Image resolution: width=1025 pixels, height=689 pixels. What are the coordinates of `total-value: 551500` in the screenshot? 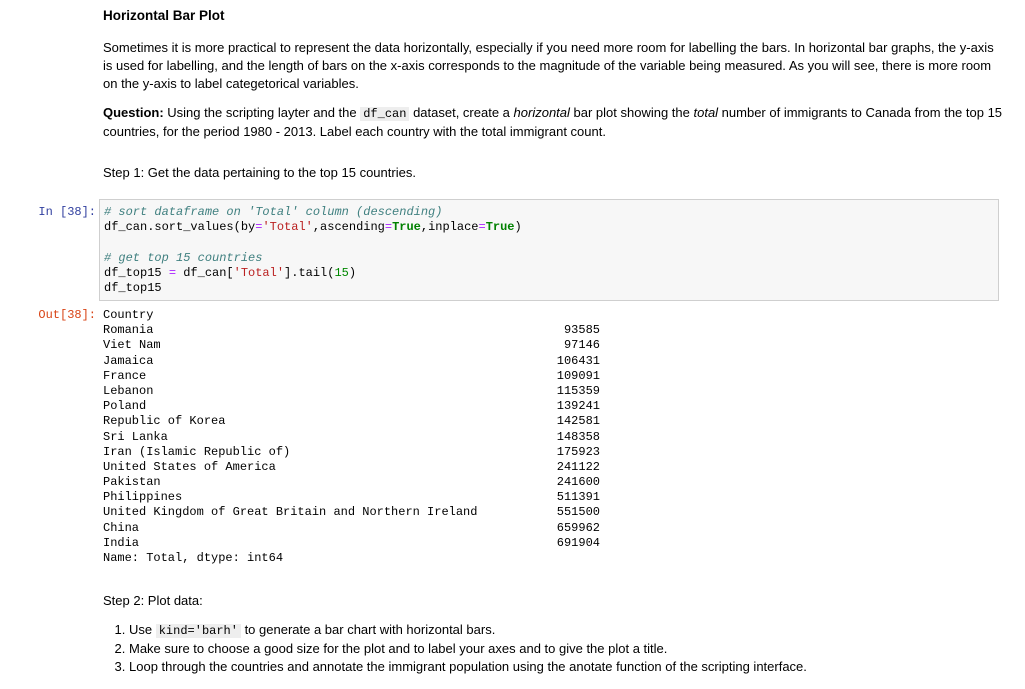 It's located at (578, 512).